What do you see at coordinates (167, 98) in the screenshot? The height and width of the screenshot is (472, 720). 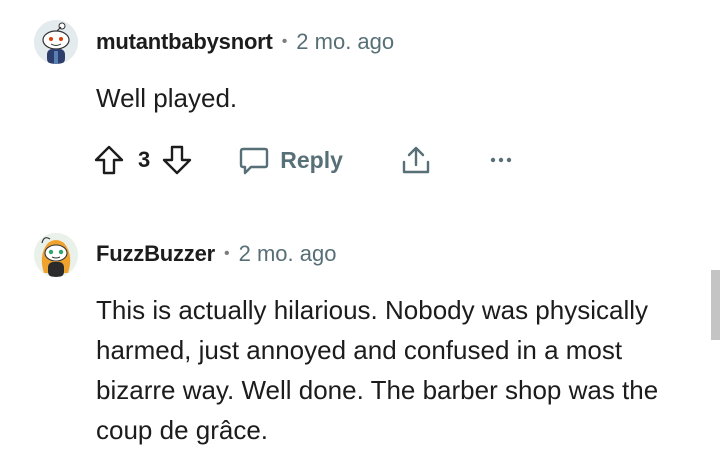 I see `comment-body: Well played.` at bounding box center [167, 98].